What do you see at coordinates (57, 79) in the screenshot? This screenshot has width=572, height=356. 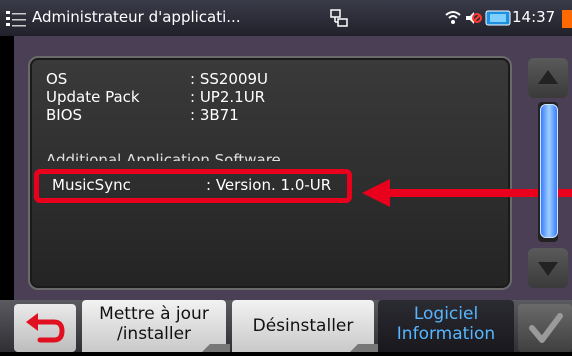 I see `info-label-os: OS` at bounding box center [57, 79].